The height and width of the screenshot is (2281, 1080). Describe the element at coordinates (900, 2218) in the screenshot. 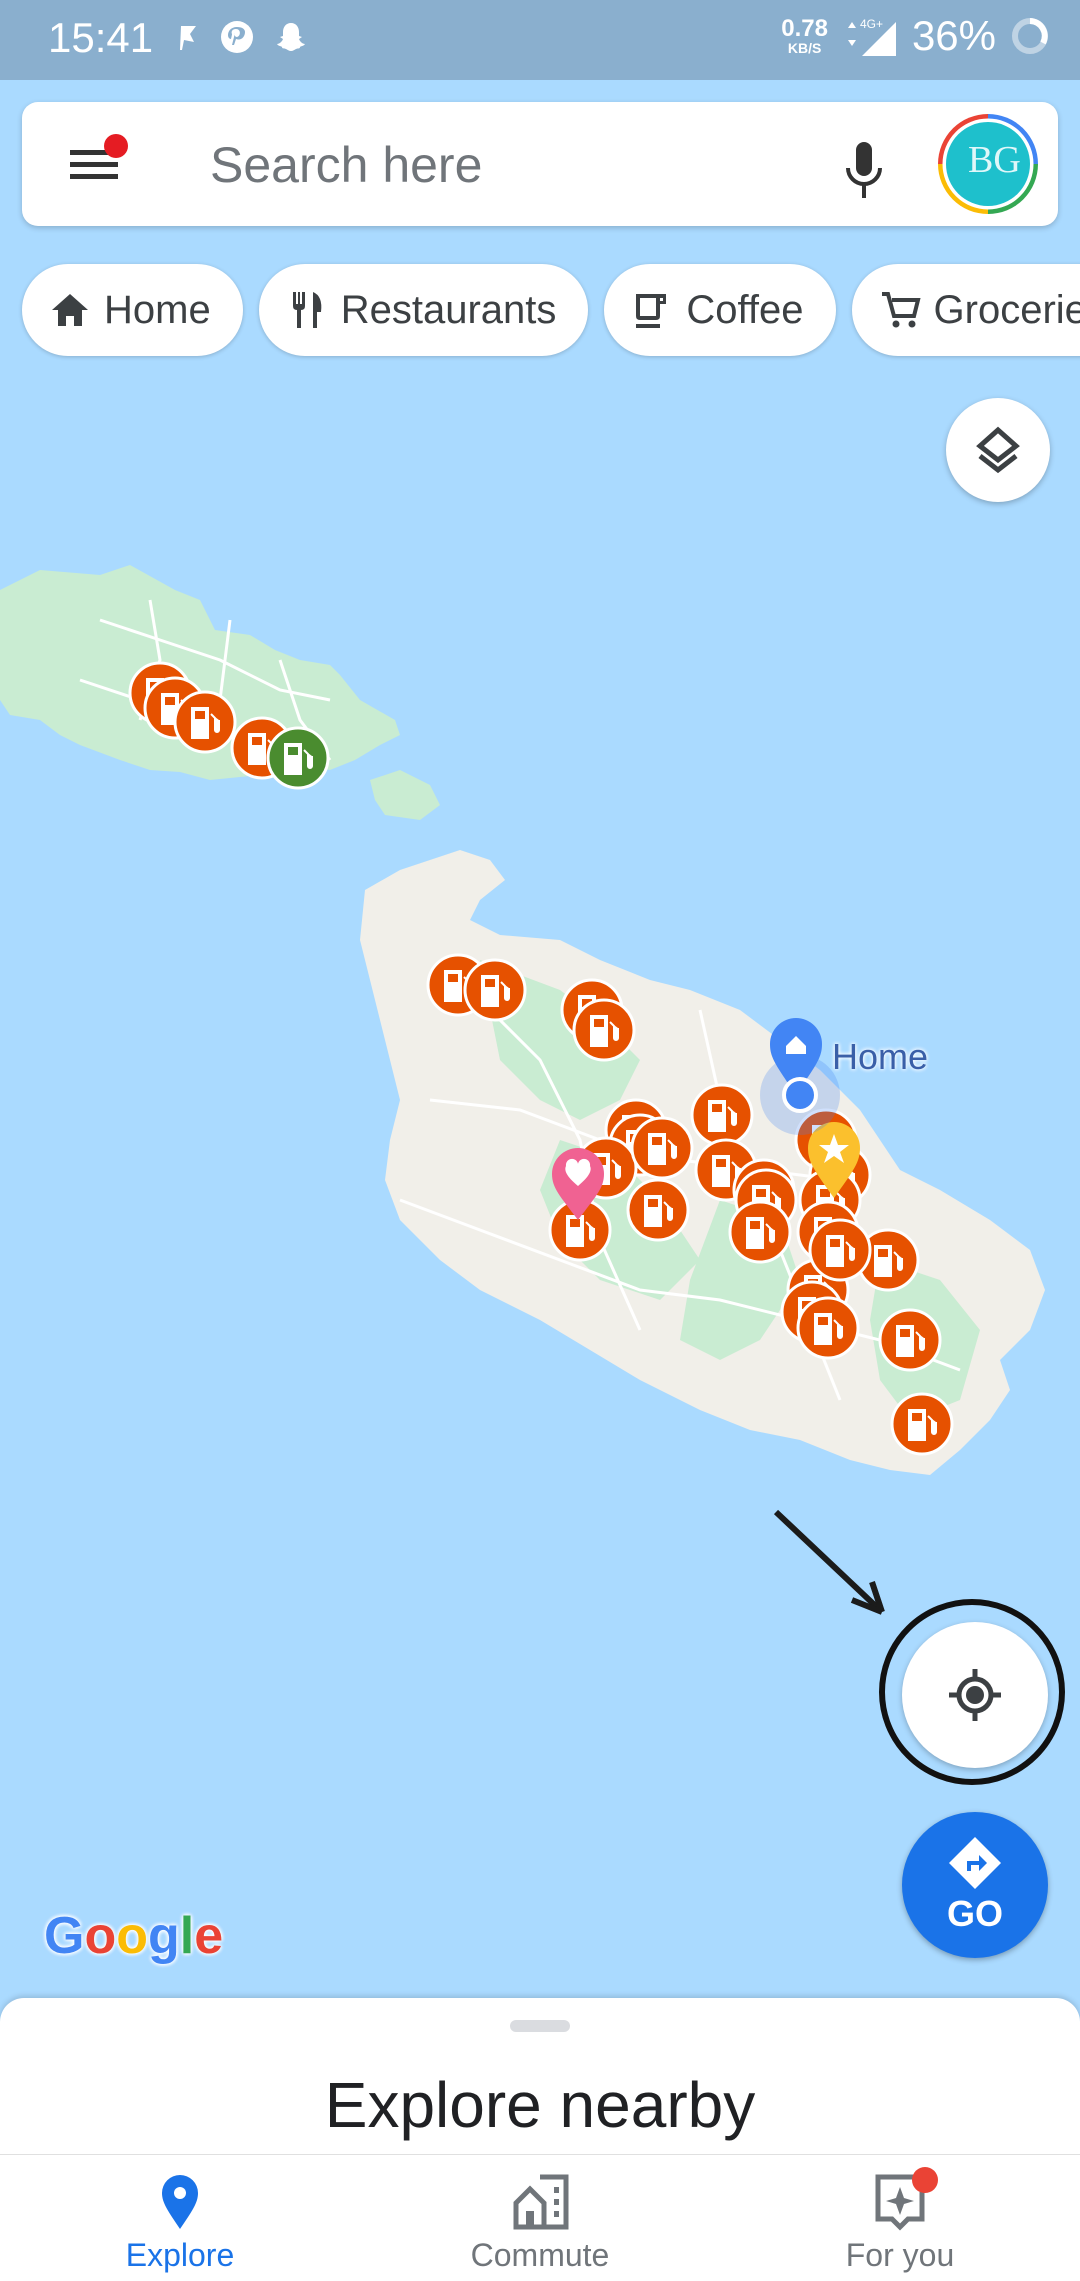

I see `nav-for-you: For you` at that location.